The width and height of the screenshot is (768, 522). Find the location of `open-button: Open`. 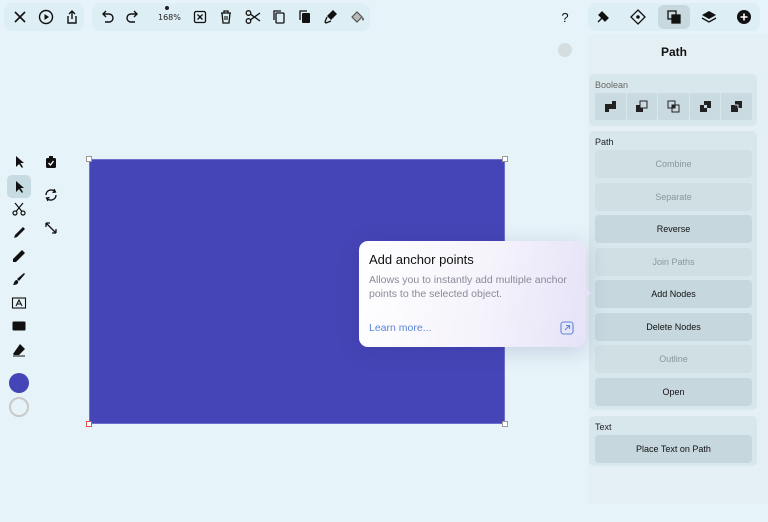

open-button: Open is located at coordinates (673, 392).